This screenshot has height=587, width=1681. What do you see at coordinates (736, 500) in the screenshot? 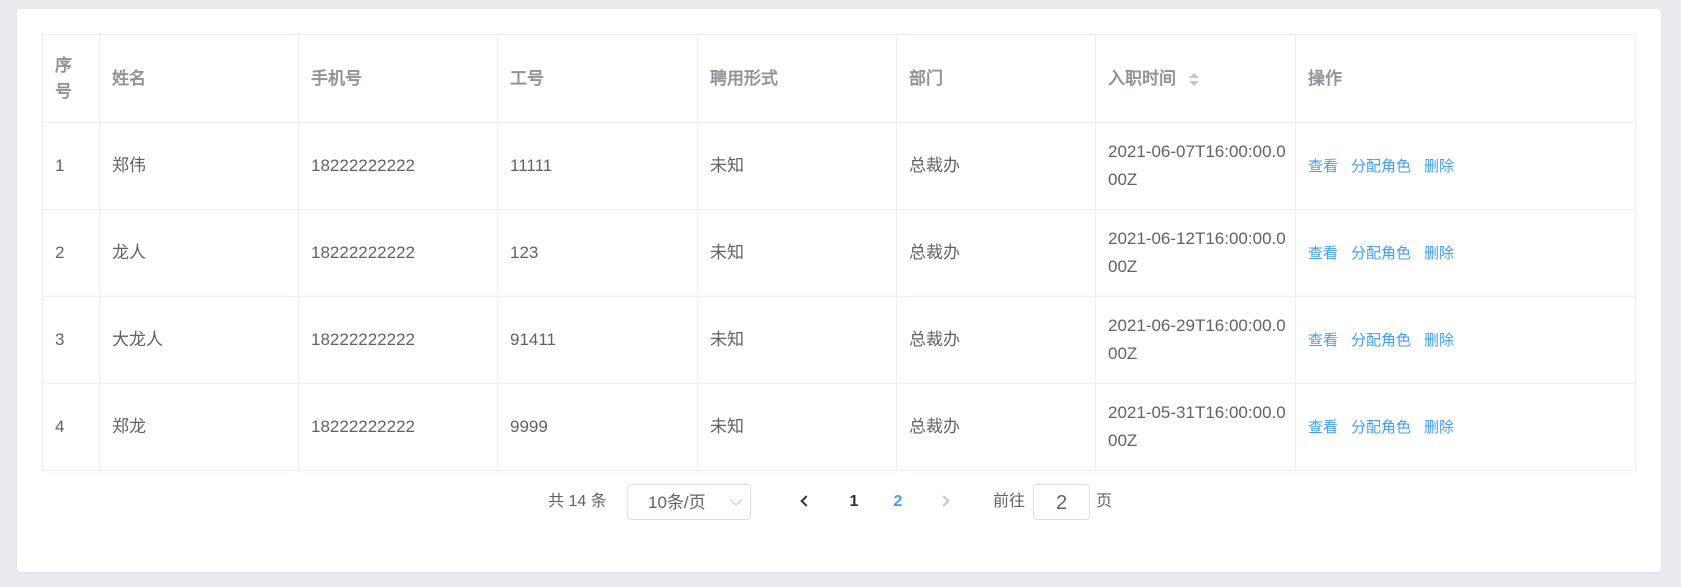
I see `chevron-down-icon` at bounding box center [736, 500].